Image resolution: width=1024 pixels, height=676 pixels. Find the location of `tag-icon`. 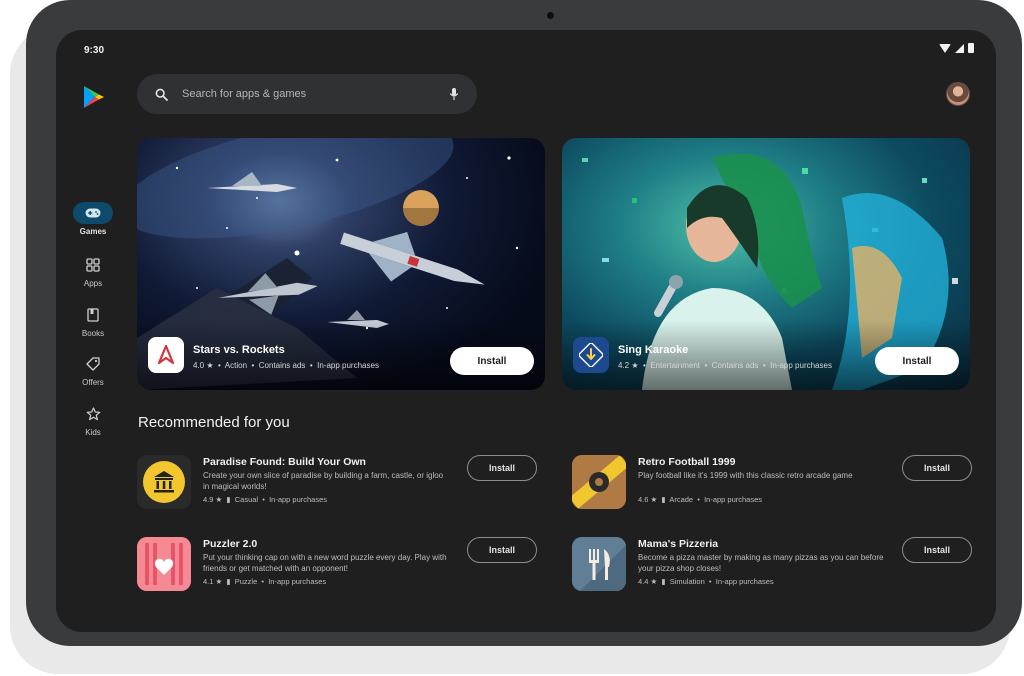

tag-icon is located at coordinates (93, 364).